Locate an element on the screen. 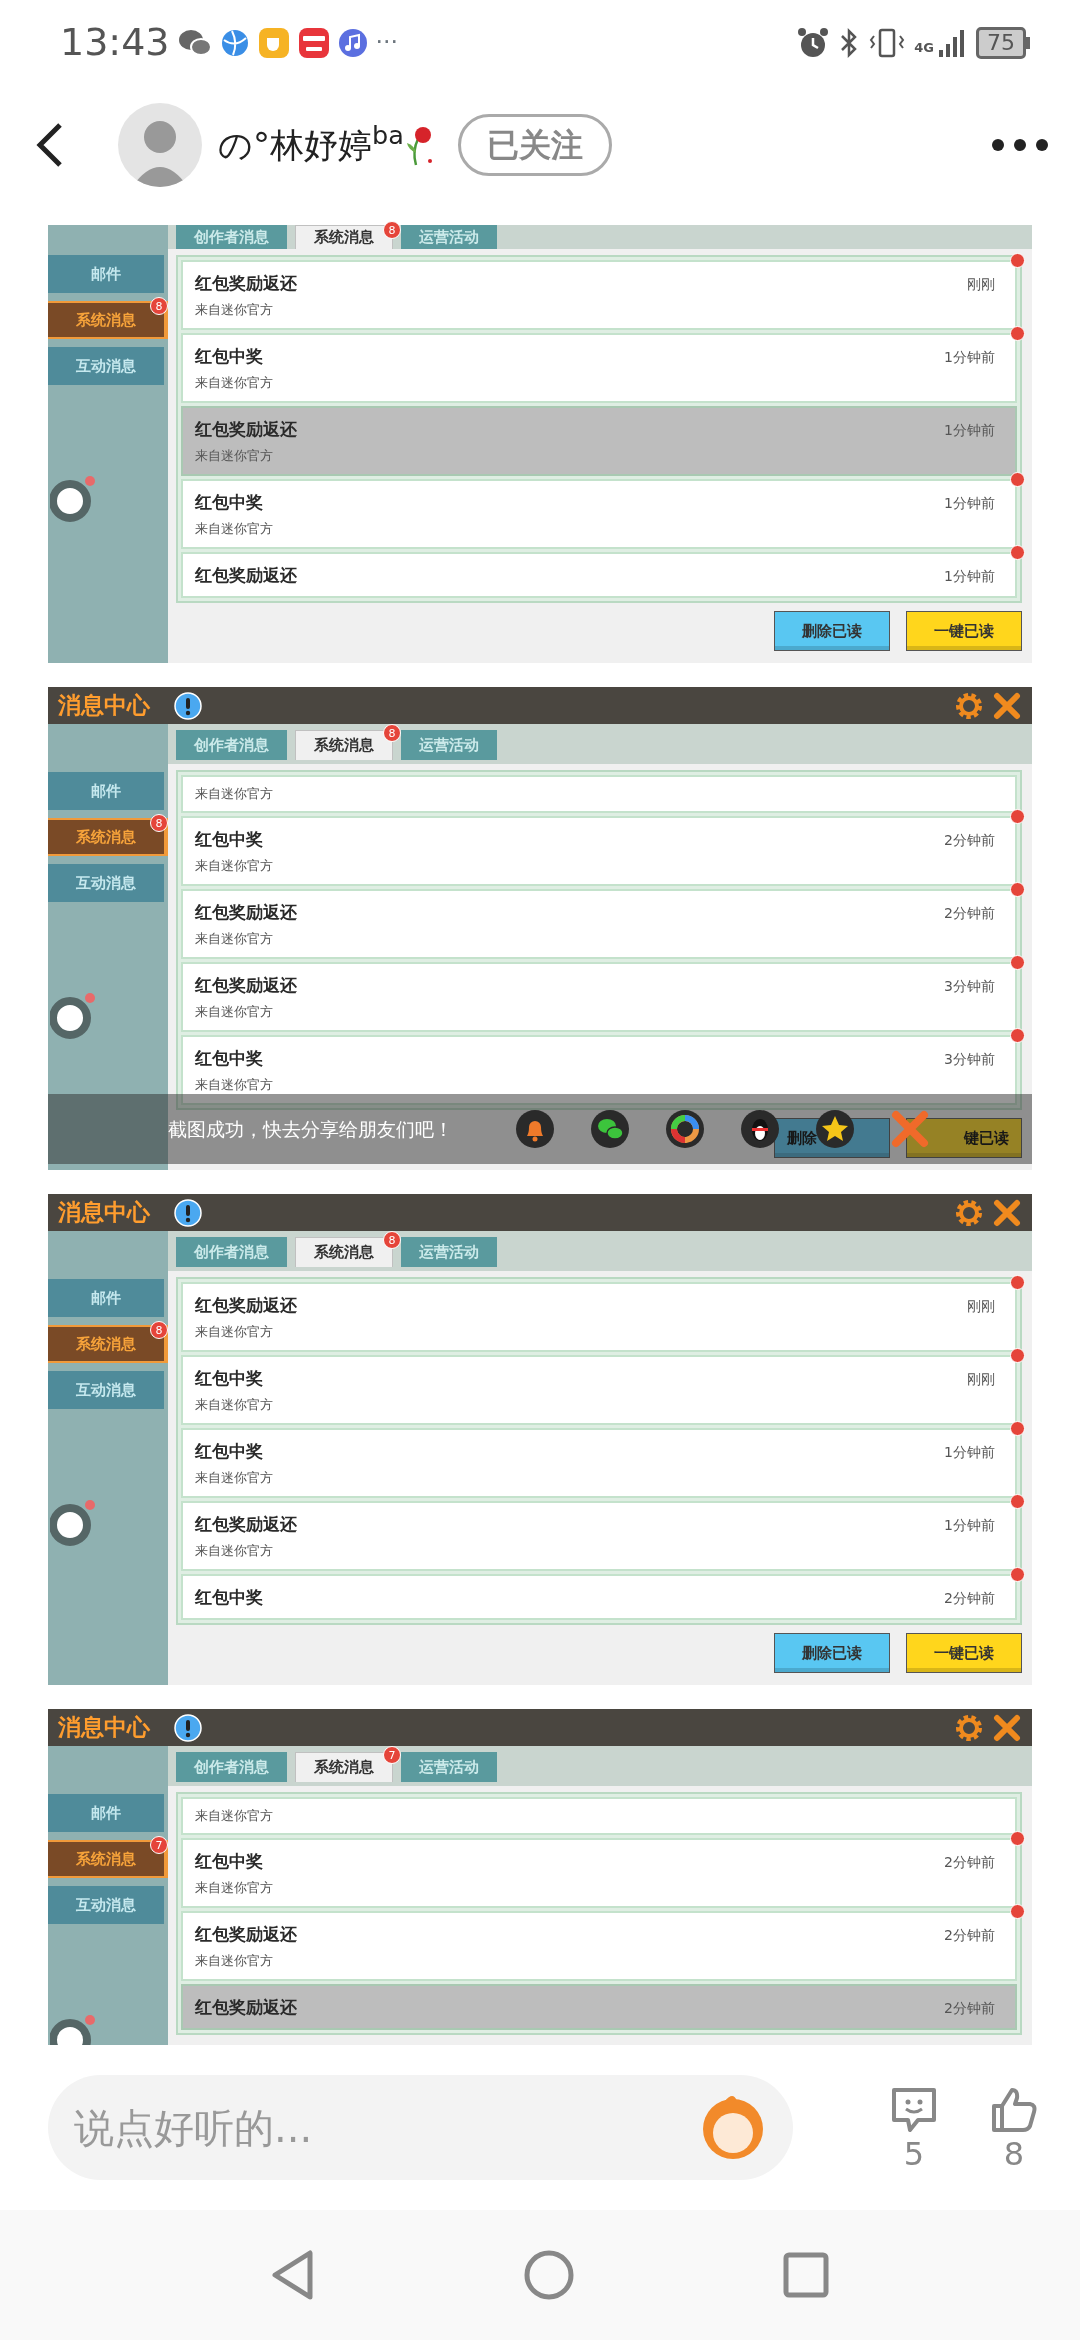 The image size is (1080, 2340). mark-all-read-button: 键已读 is located at coordinates (964, 1138).